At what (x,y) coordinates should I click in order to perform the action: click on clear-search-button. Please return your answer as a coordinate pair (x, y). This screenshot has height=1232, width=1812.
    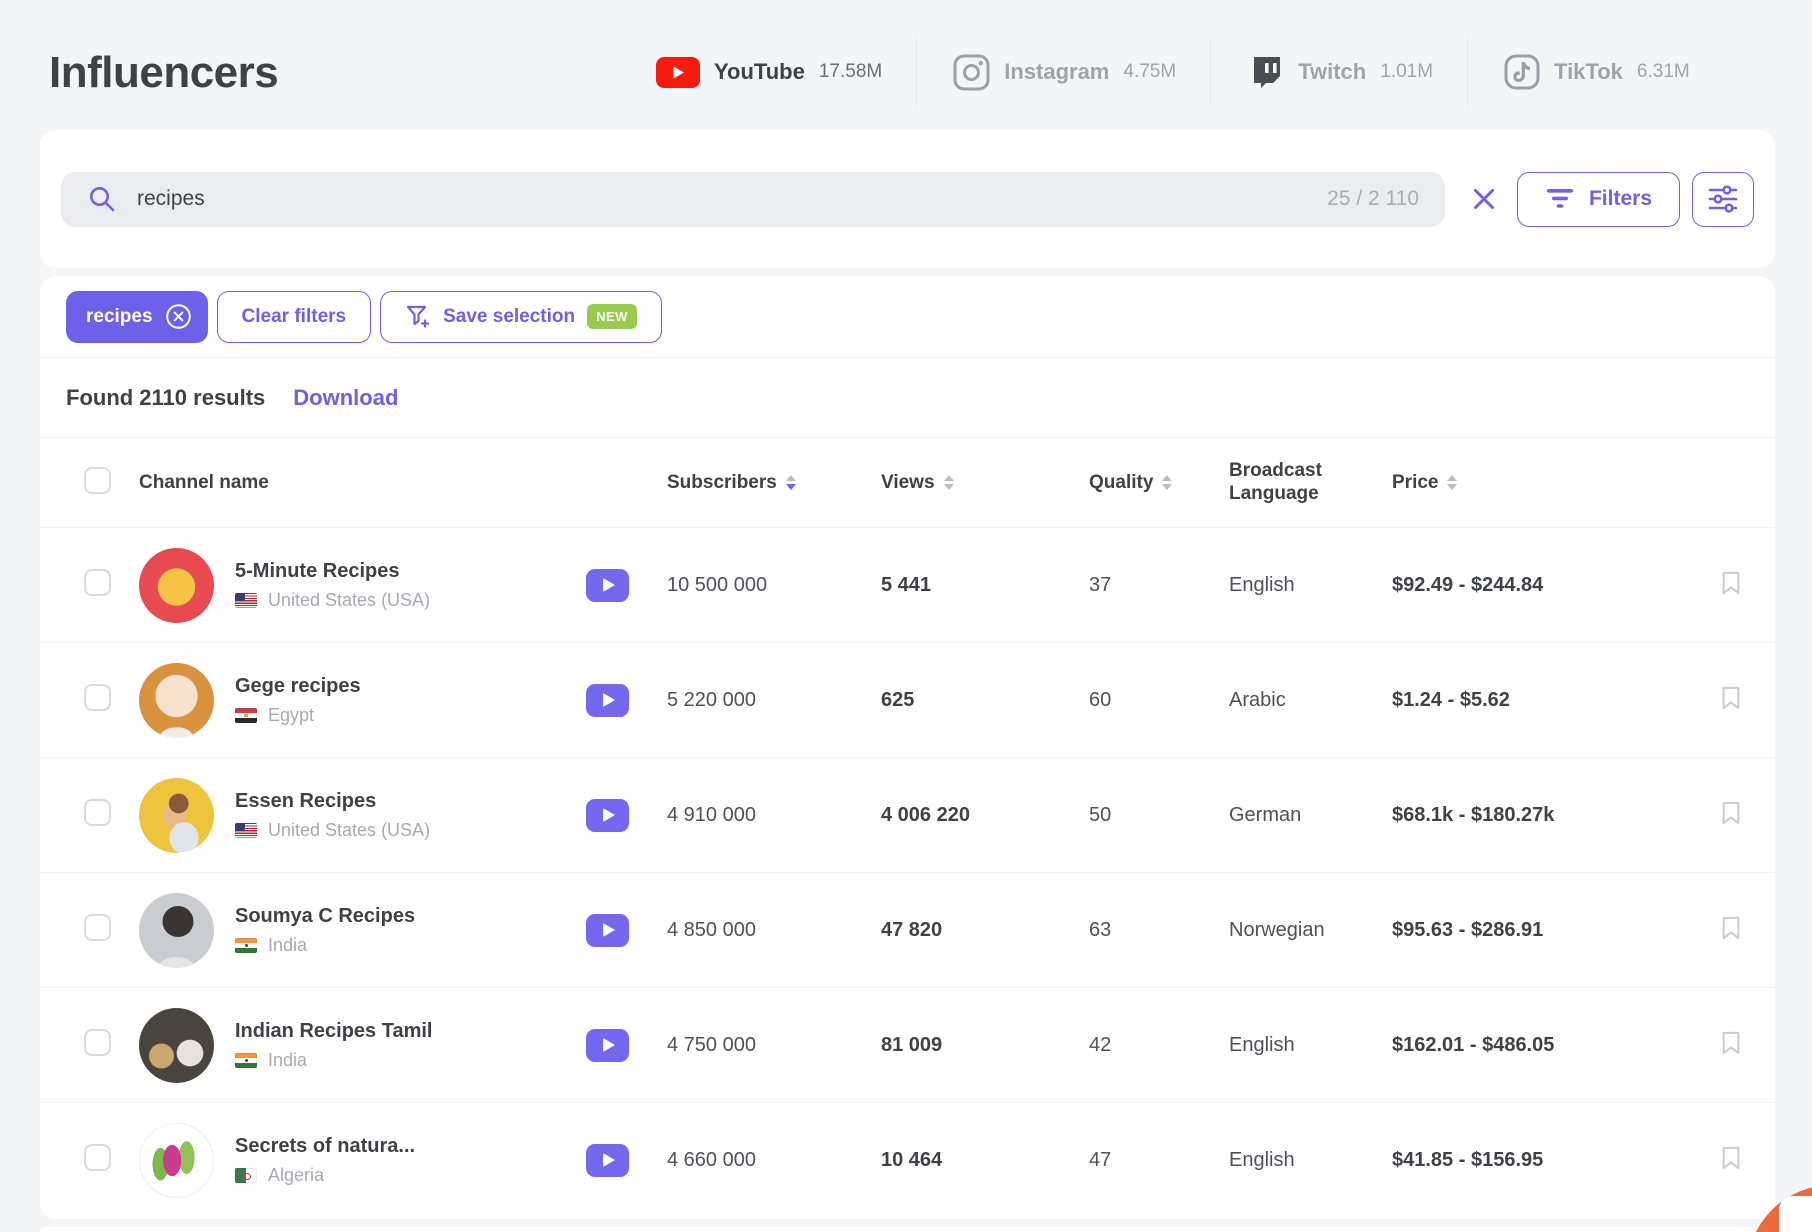
    Looking at the image, I should click on (1484, 199).